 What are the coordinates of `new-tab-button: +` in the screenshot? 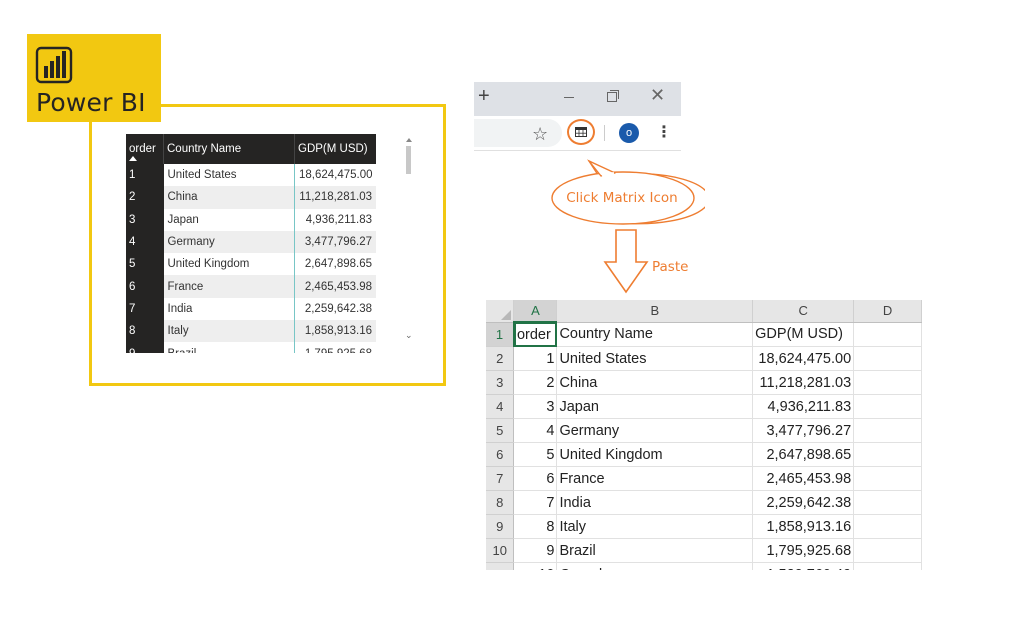 It's located at (484, 96).